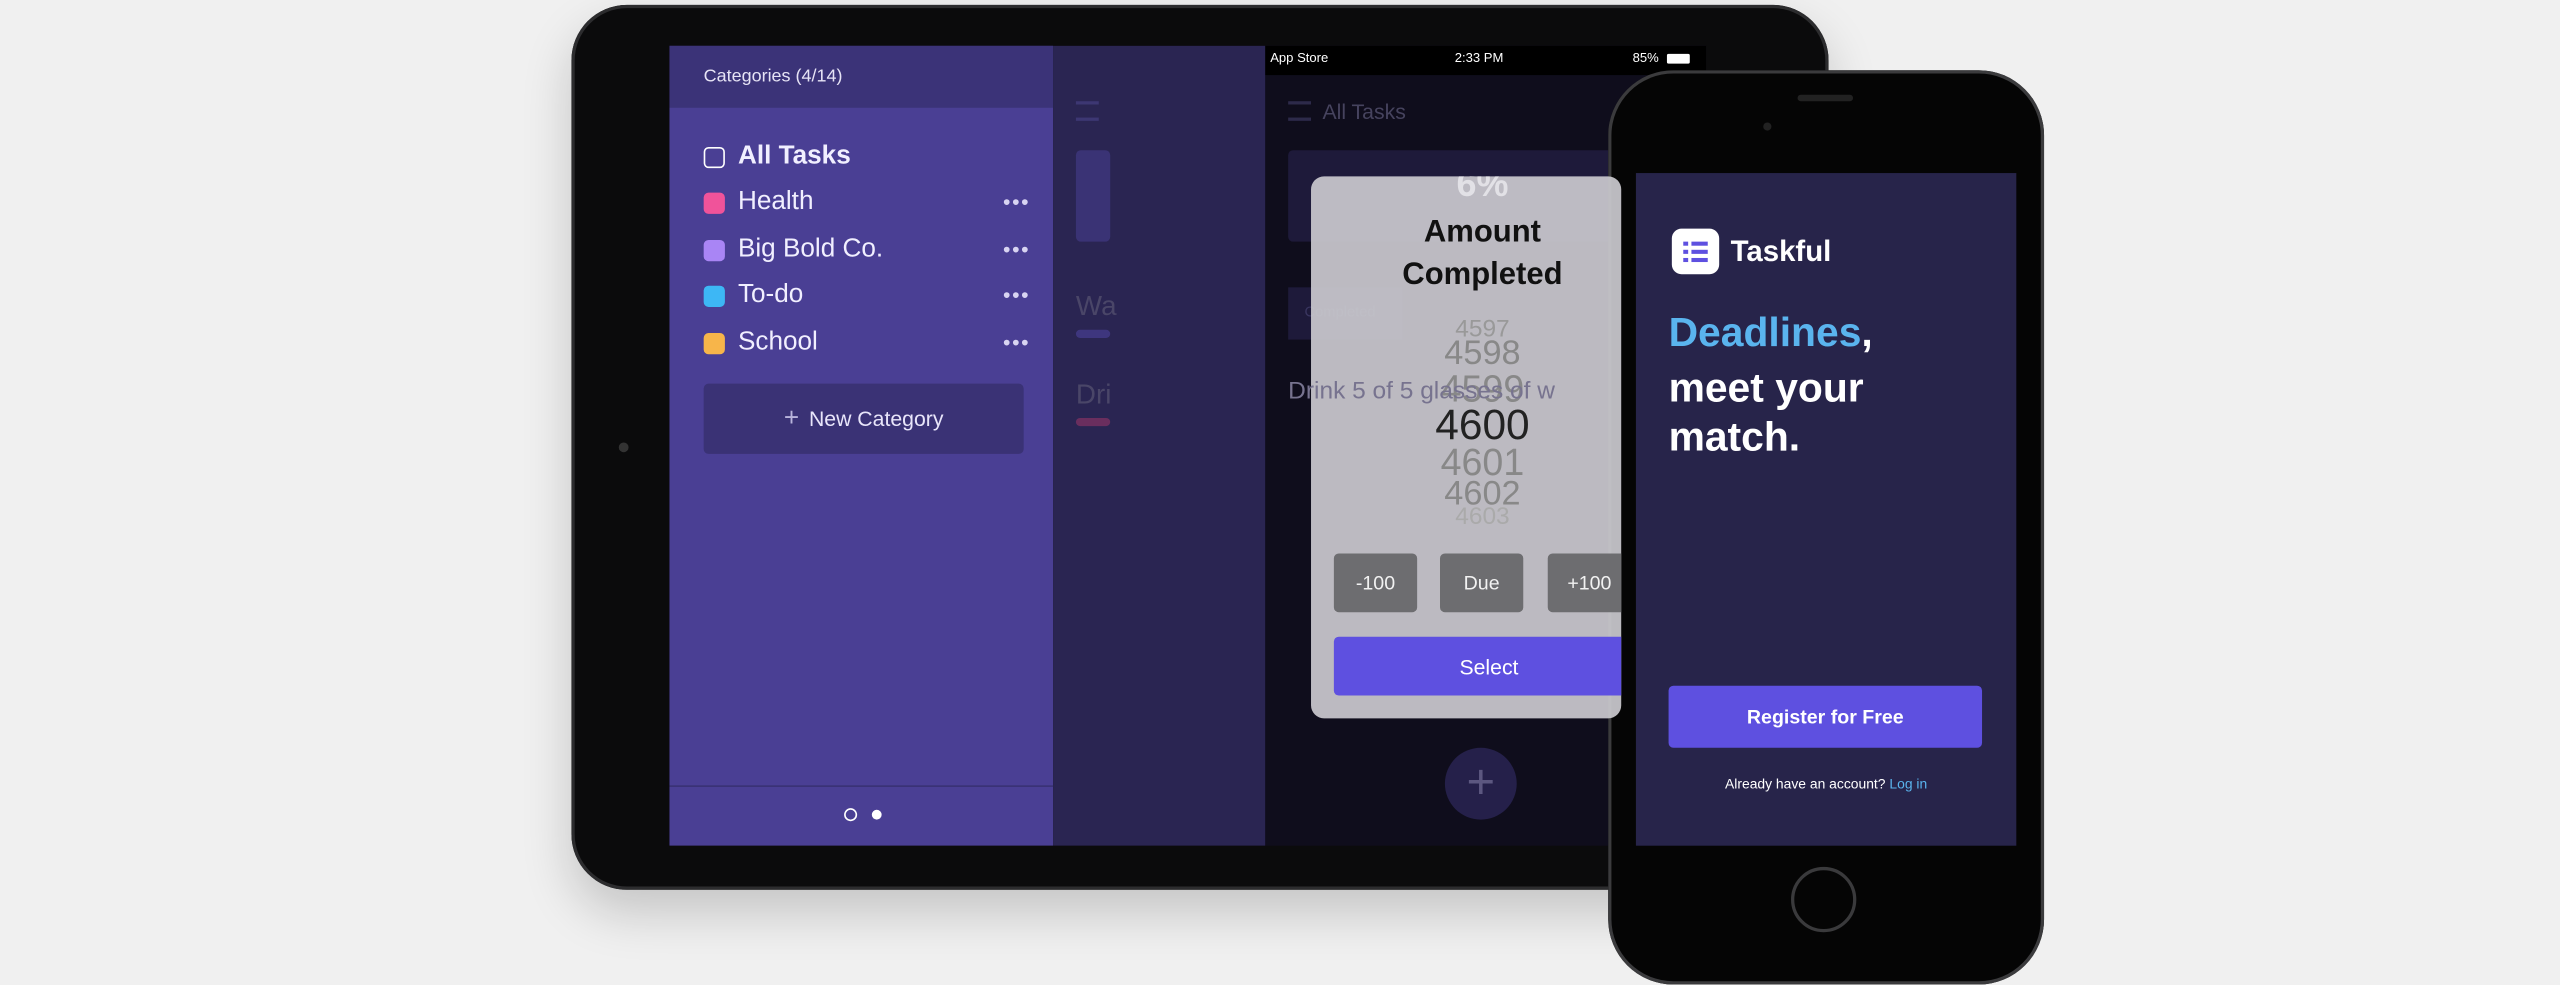 This screenshot has height=985, width=2560. Describe the element at coordinates (773, 76) in the screenshot. I see `sidebar-title: Categories (4/14)` at that location.